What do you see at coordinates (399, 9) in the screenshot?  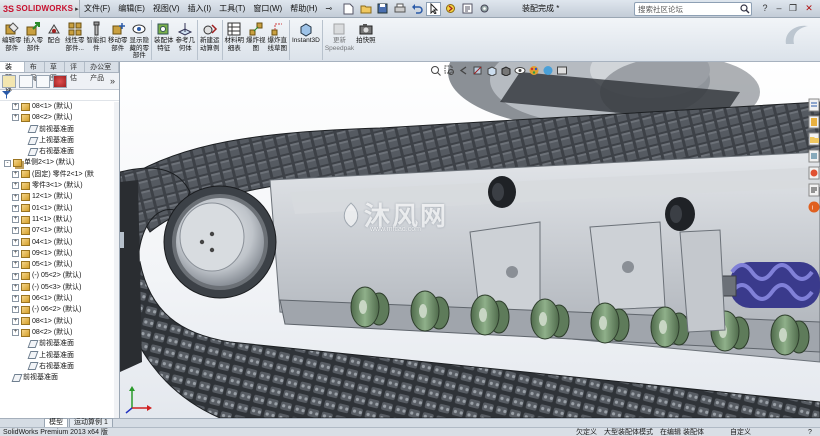 I see `print-icon` at bounding box center [399, 9].